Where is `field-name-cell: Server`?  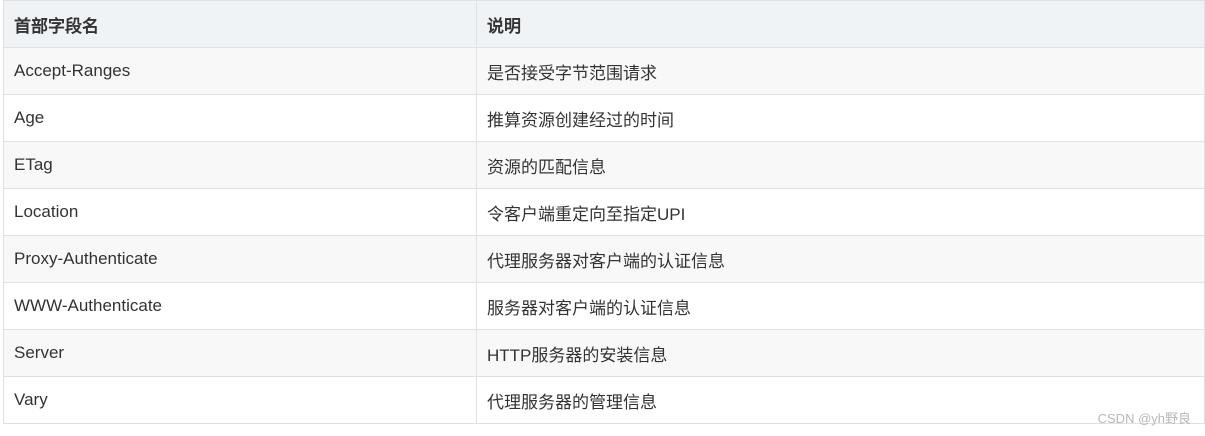 field-name-cell: Server is located at coordinates (240, 353).